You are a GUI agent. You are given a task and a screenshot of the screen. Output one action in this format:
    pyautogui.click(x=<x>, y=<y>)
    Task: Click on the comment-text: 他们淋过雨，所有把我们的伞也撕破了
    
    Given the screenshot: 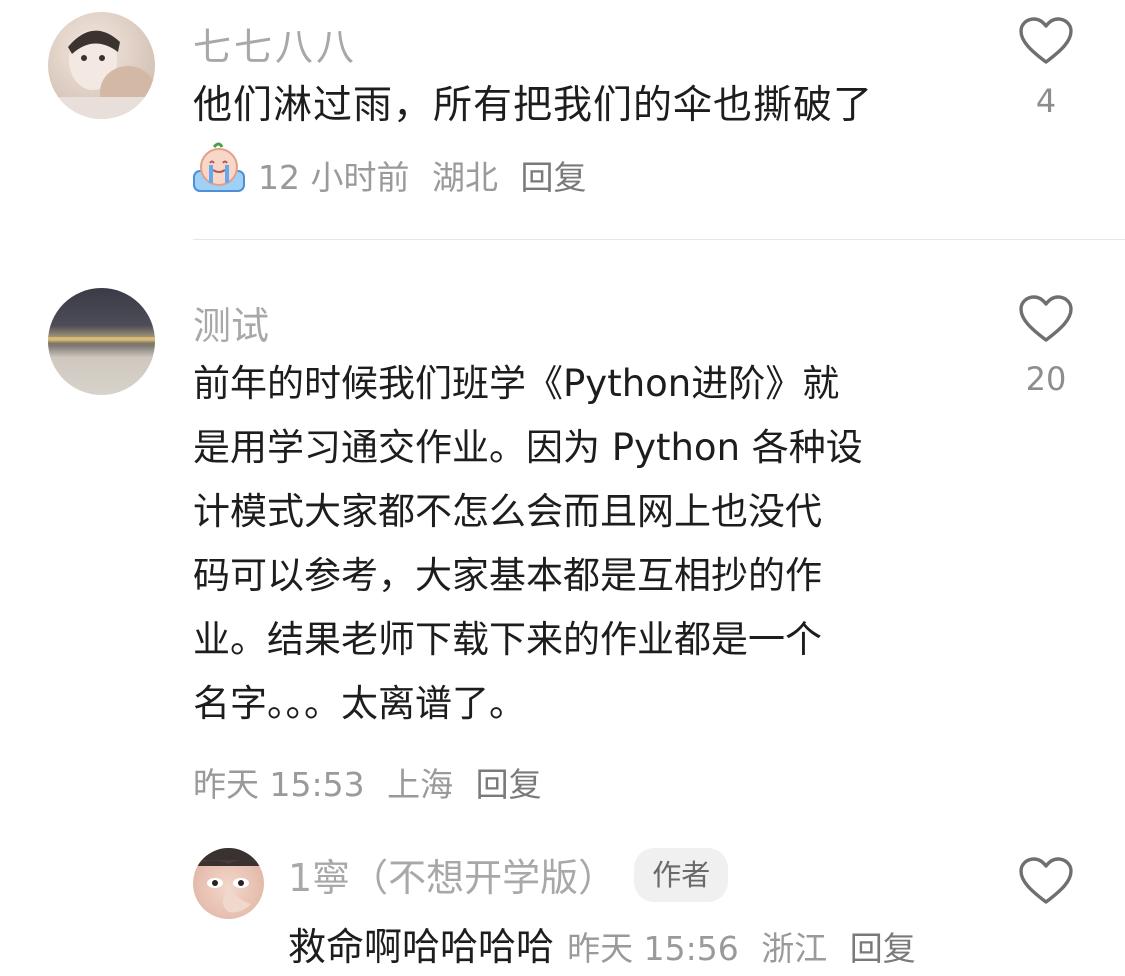 What is the action you would take?
    pyautogui.click(x=533, y=105)
    